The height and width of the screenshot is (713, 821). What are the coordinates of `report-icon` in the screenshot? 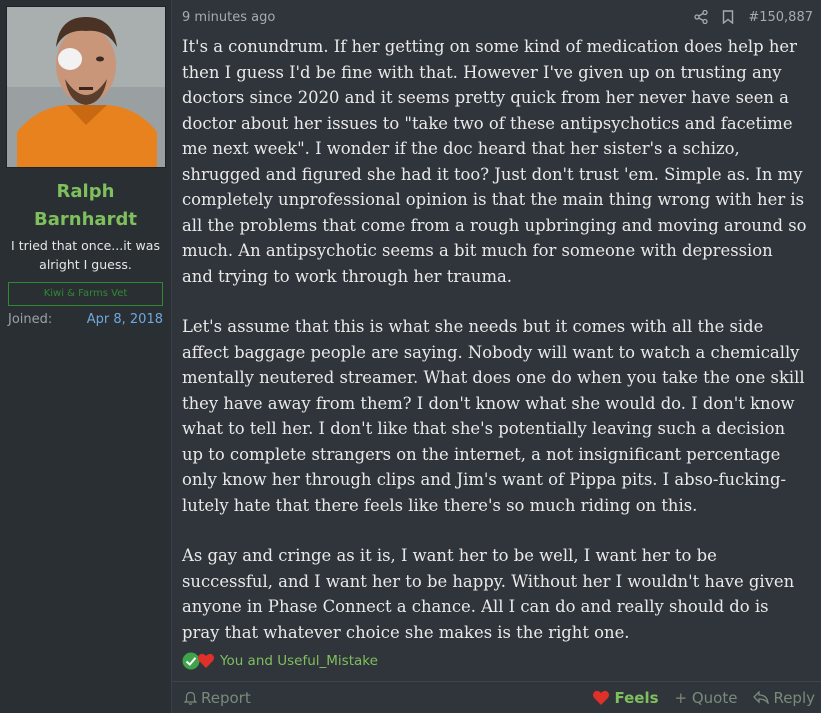 It's located at (190, 698).